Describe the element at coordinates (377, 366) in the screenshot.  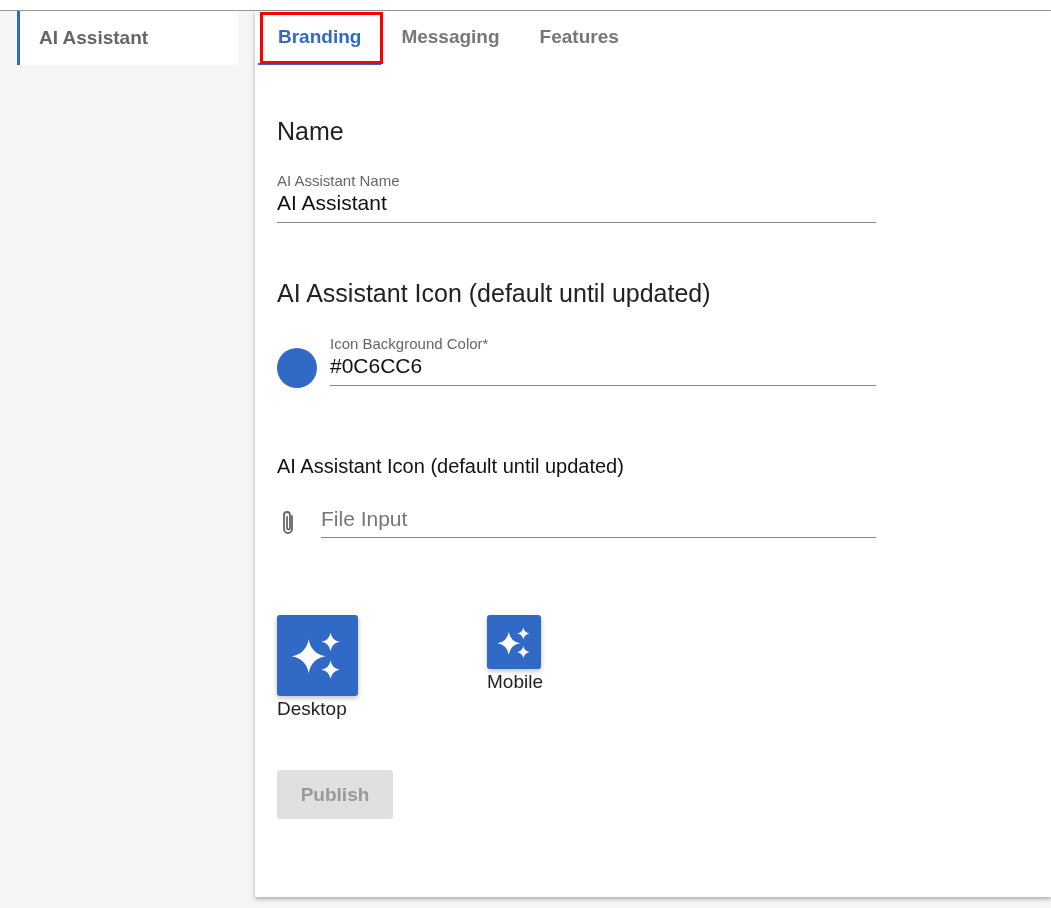
I see `field-value: #0C6CC6` at that location.